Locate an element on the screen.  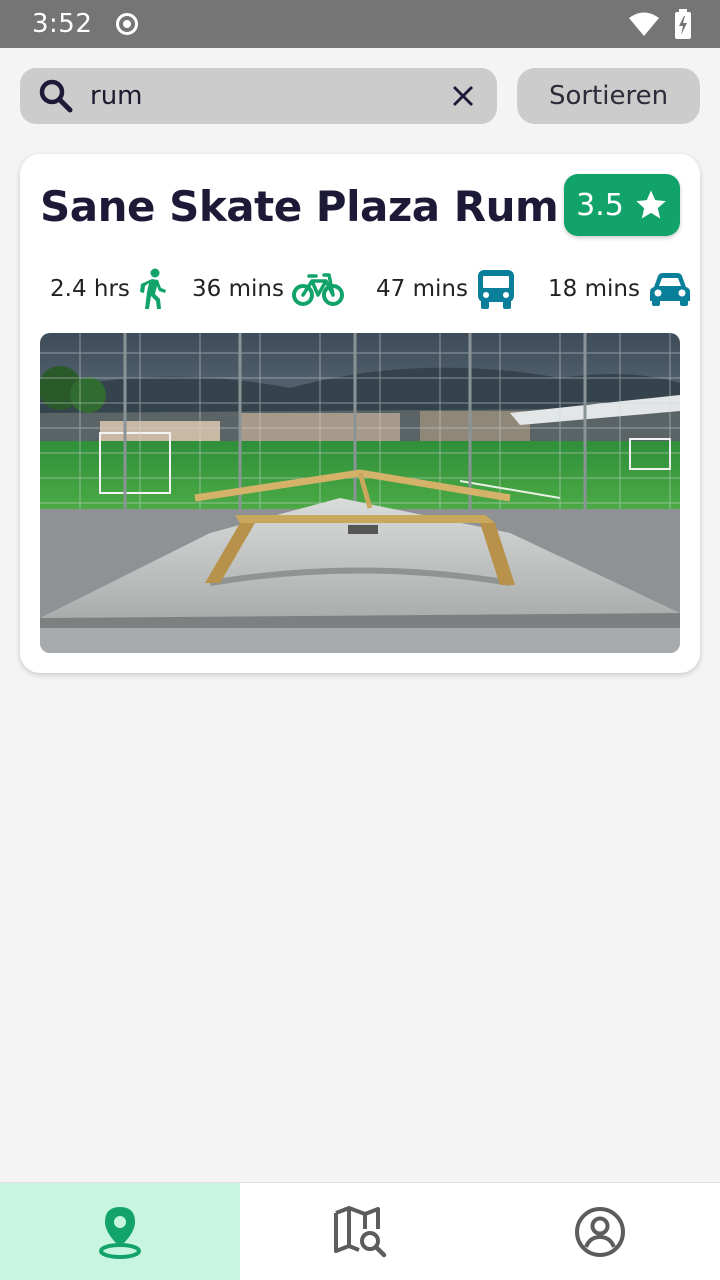
walk-icon is located at coordinates (152, 288).